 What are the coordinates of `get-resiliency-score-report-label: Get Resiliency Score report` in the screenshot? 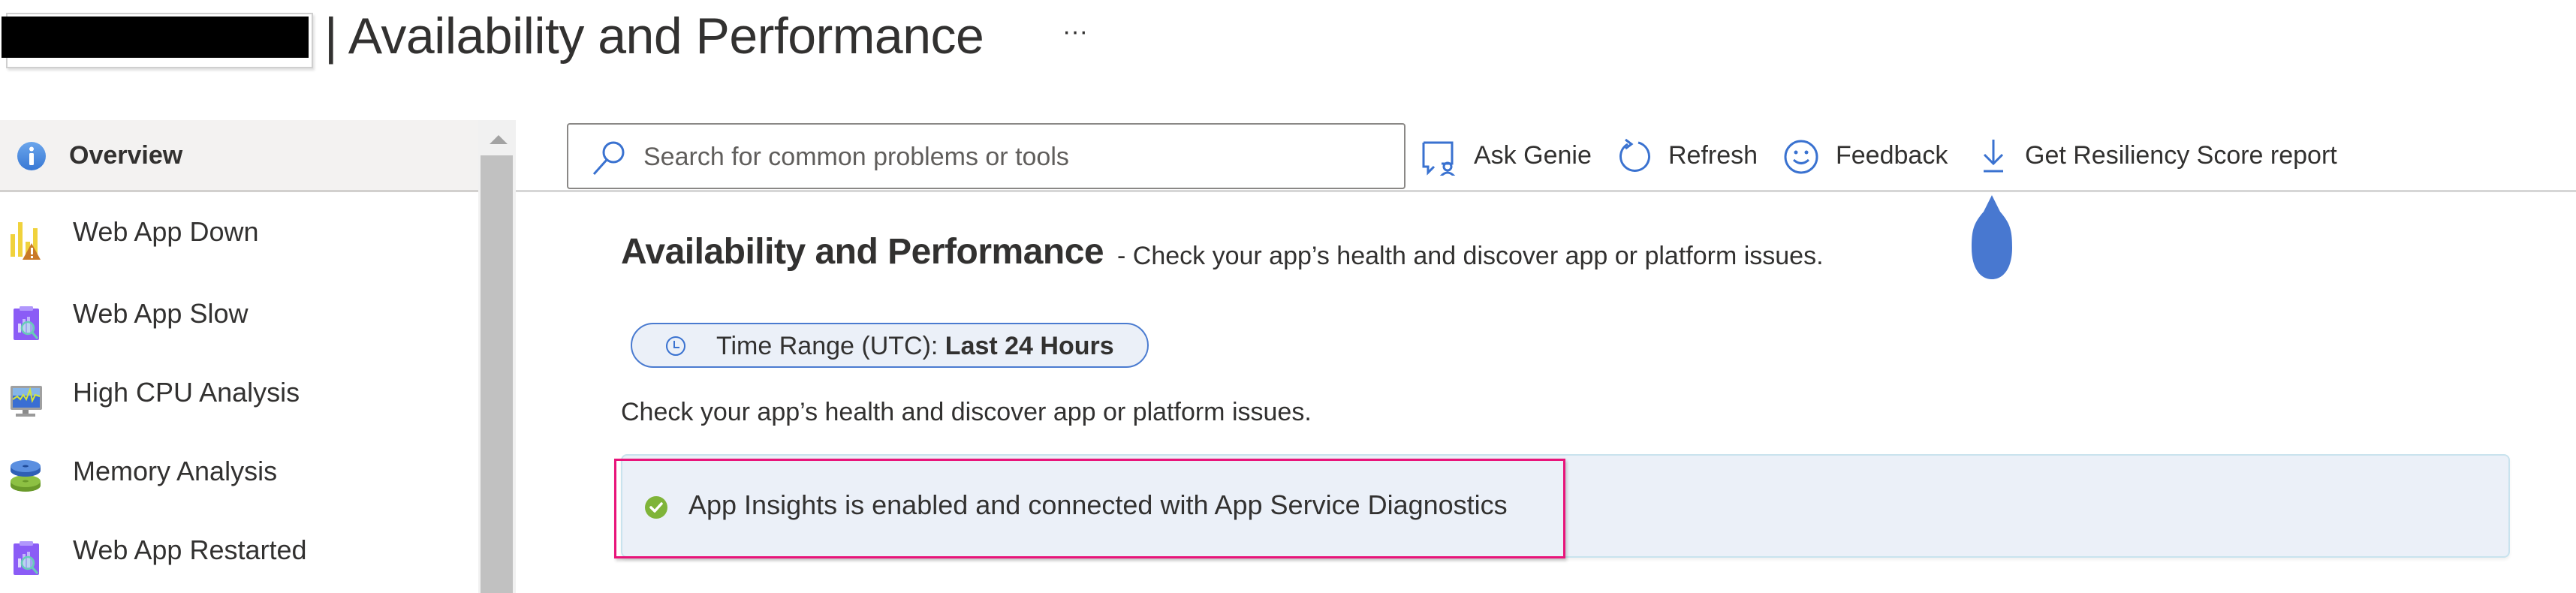 It's located at (2181, 155).